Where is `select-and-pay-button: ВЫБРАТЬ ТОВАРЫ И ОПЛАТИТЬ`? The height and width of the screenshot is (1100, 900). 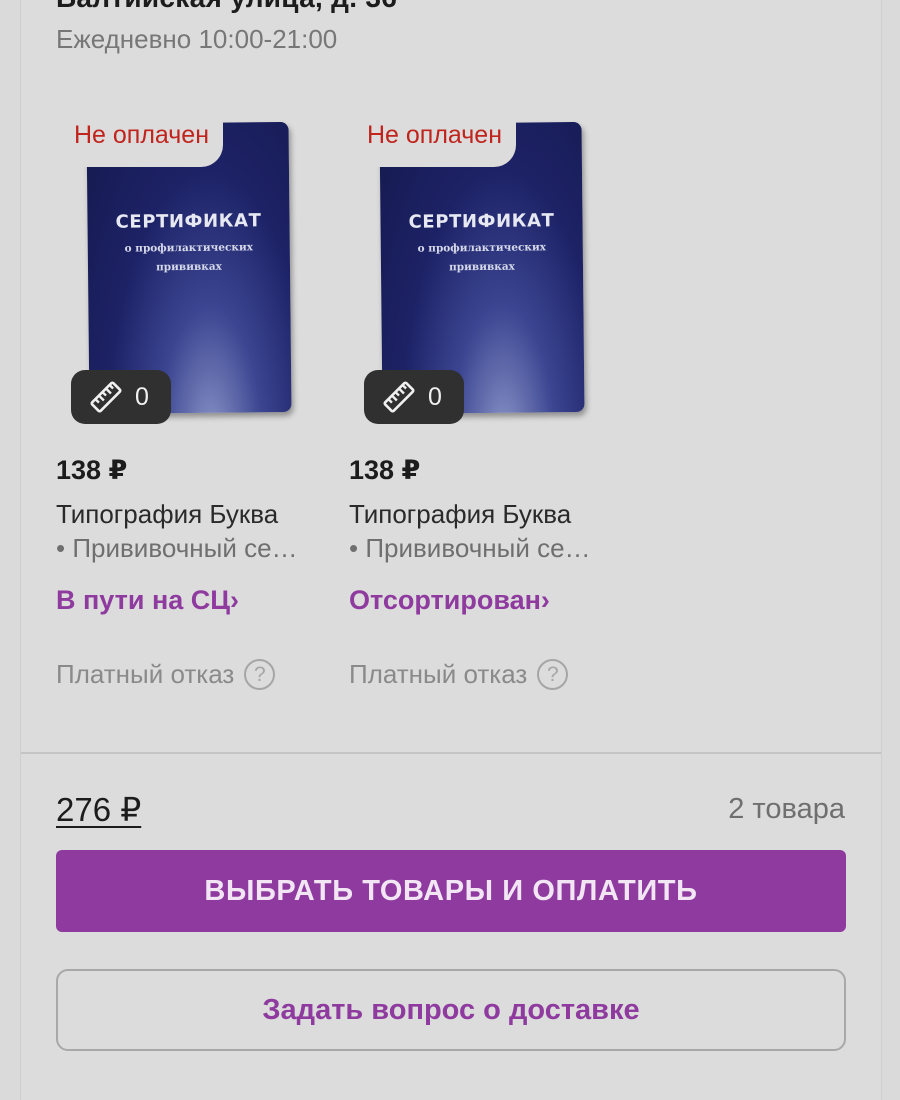 select-and-pay-button: ВЫБРАТЬ ТОВАРЫ И ОПЛАТИТЬ is located at coordinates (451, 891).